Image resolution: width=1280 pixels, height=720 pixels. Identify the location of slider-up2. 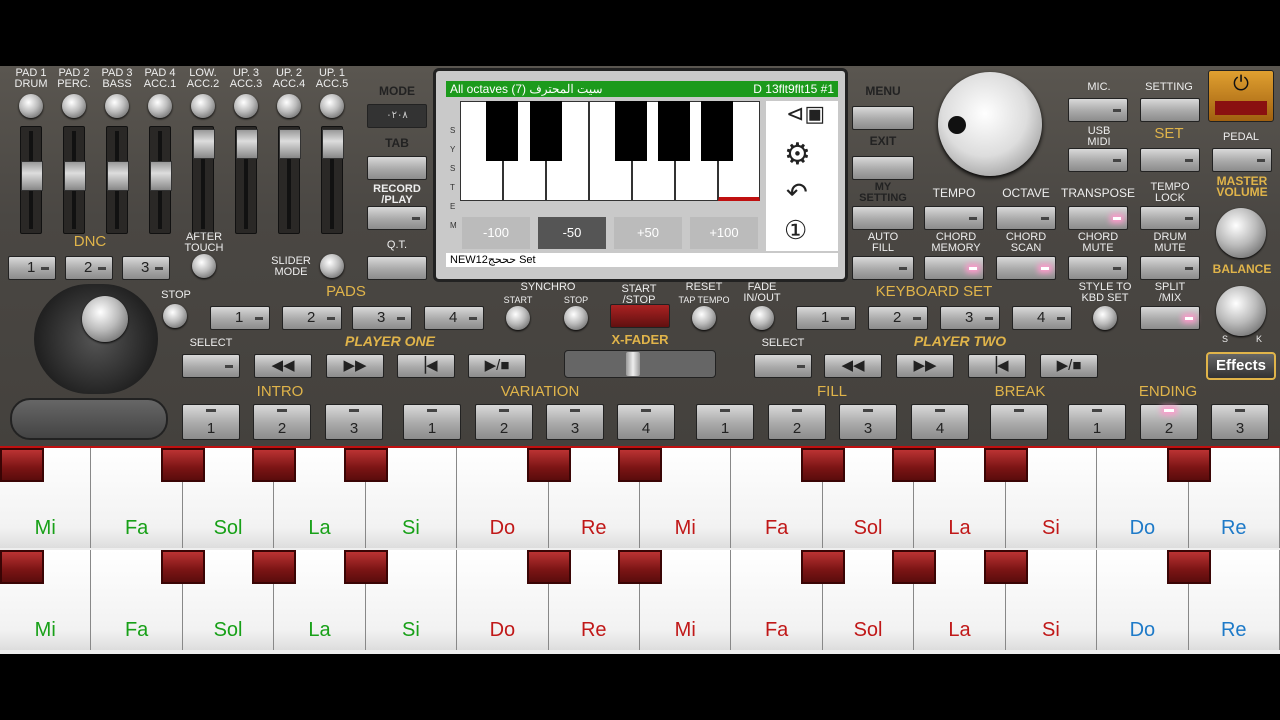
(289, 180).